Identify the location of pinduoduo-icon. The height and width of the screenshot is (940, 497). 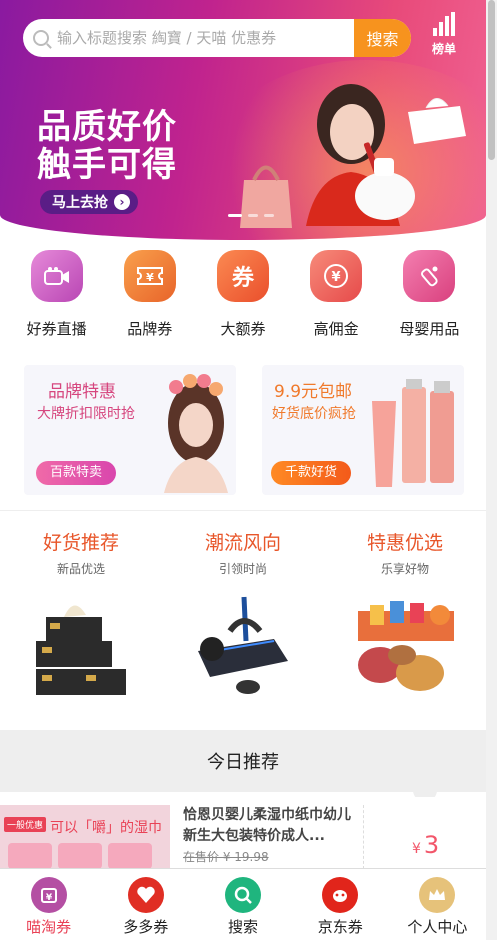
(145, 895).